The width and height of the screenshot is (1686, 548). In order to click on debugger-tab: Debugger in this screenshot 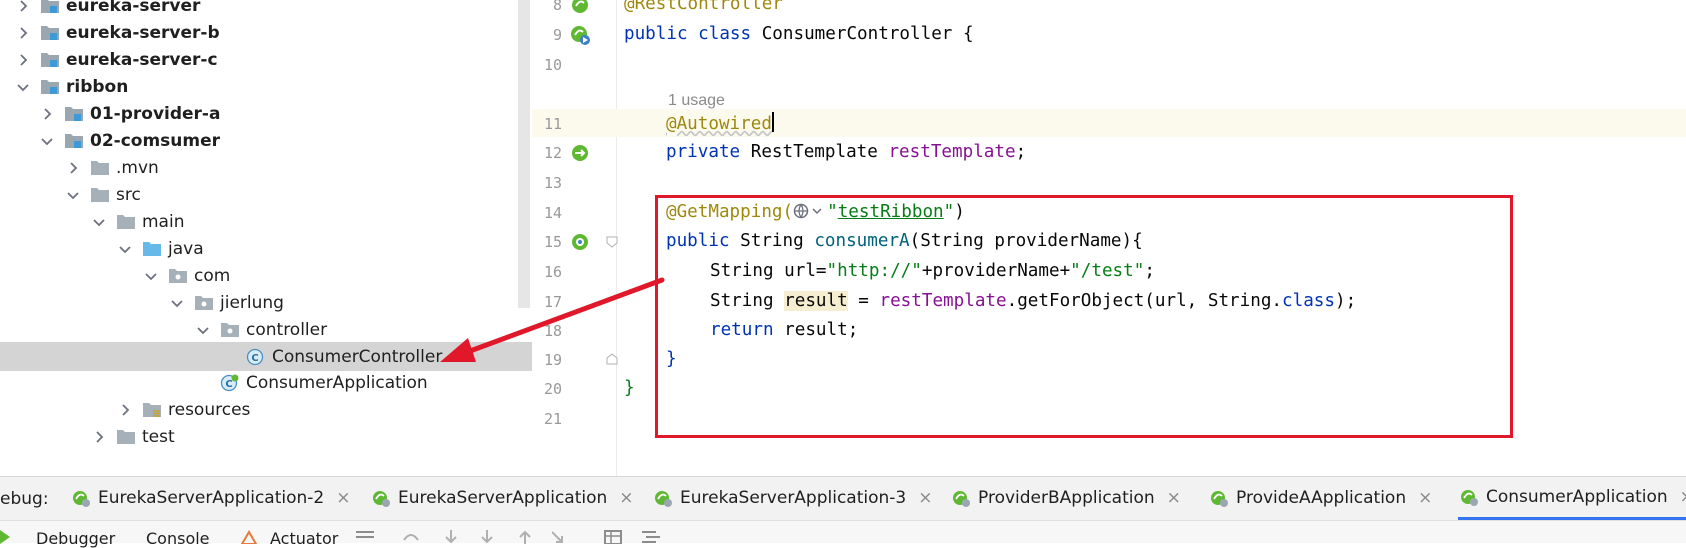, I will do `click(75, 538)`.